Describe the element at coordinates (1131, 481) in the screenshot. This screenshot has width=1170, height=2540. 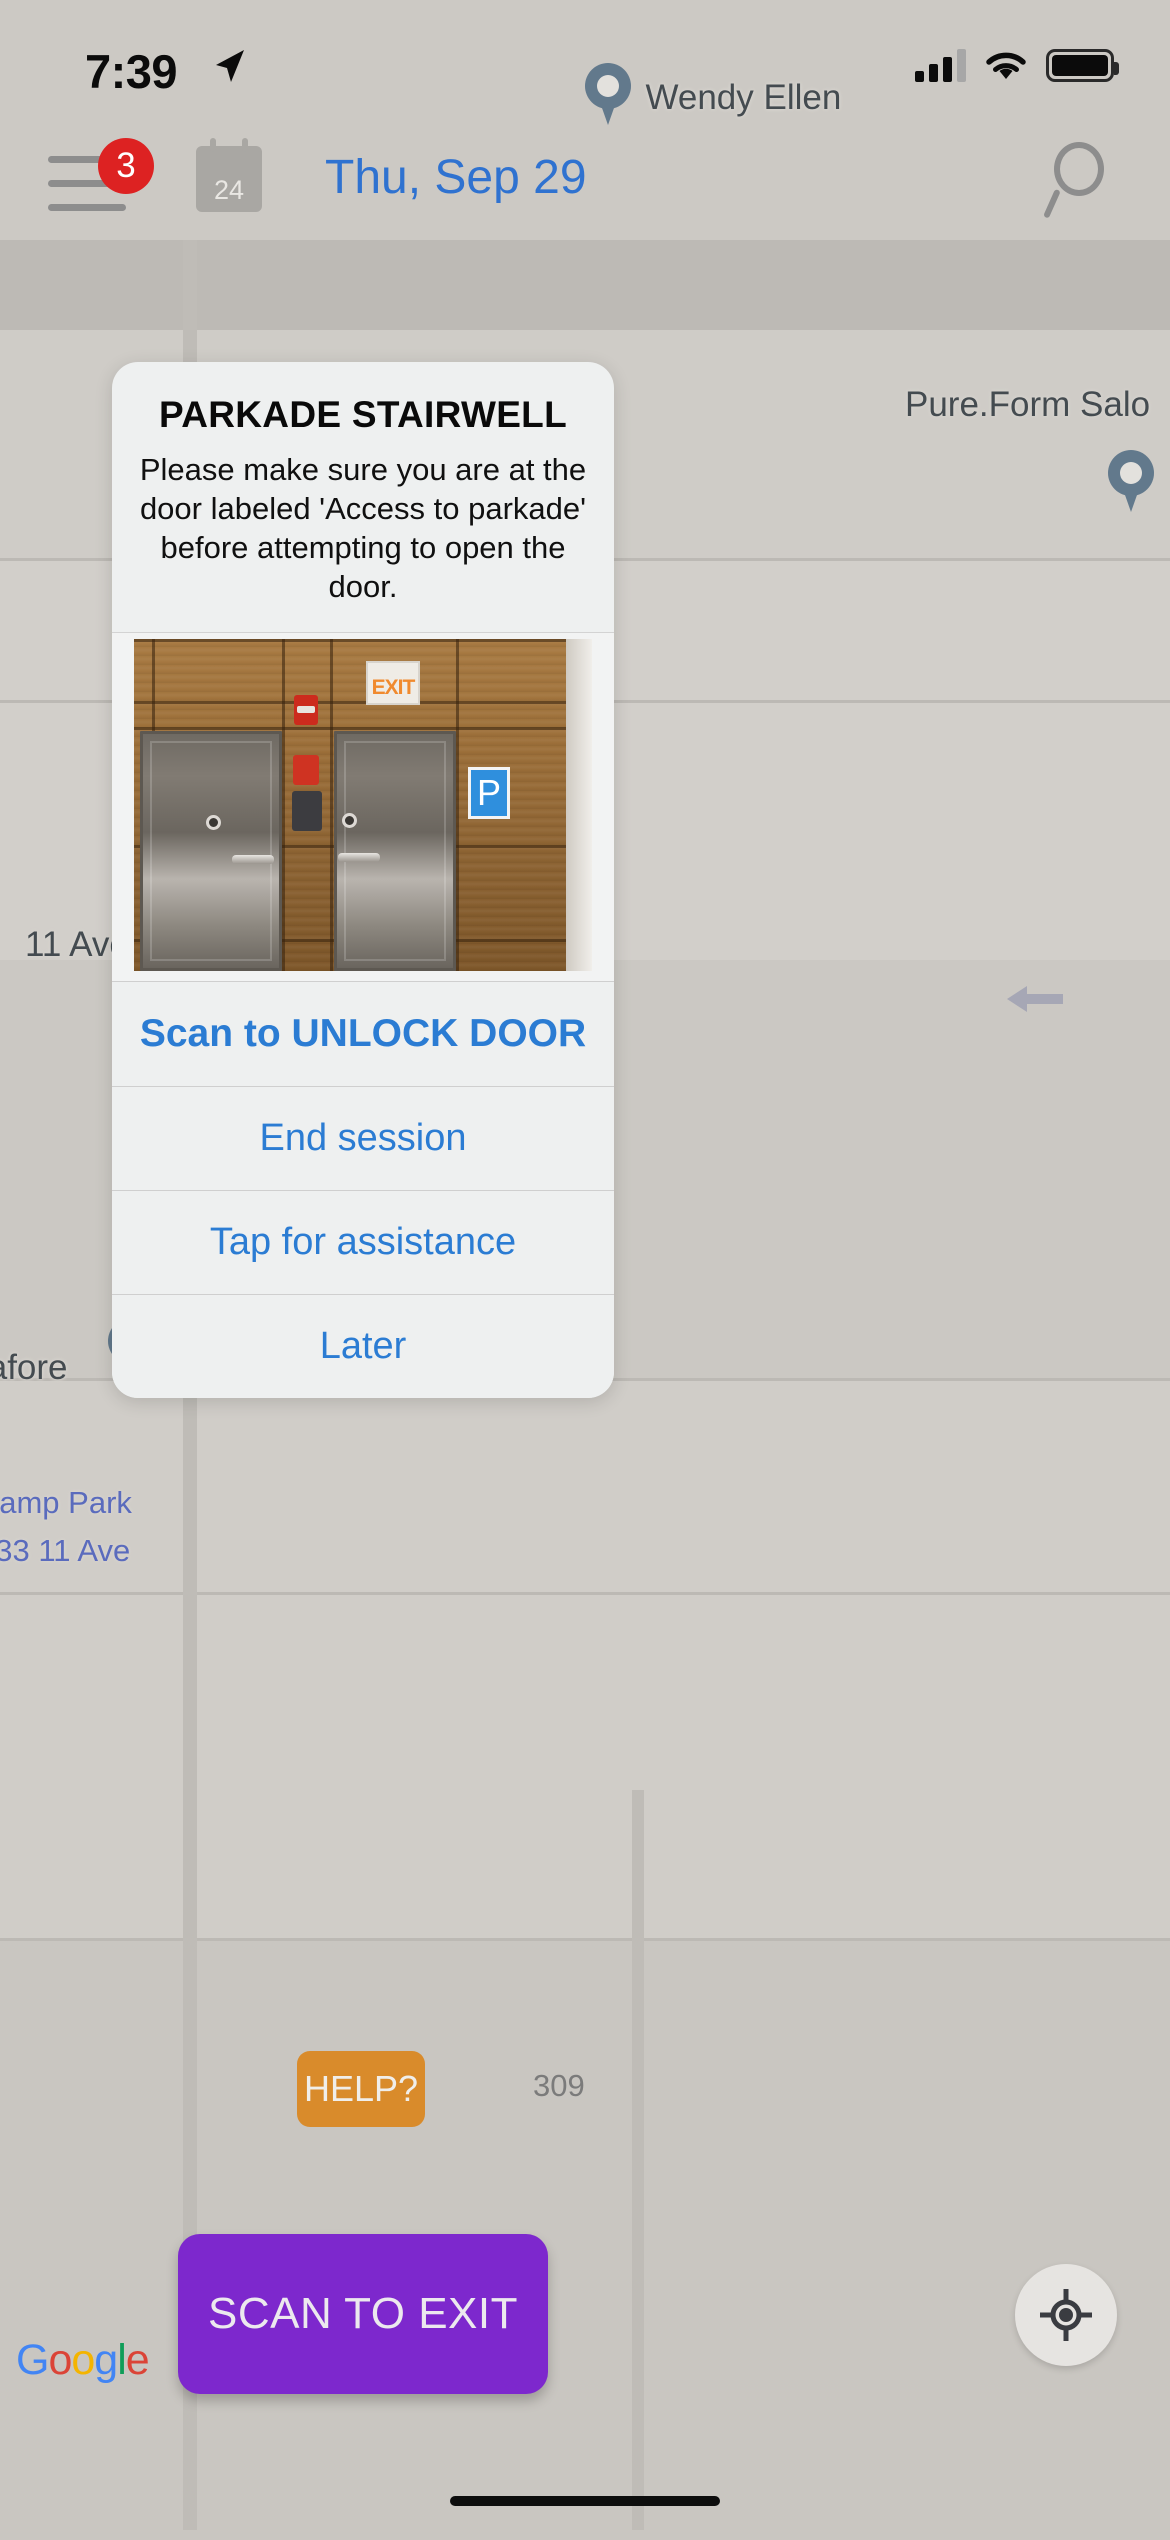
I see `map-pin-icon` at that location.